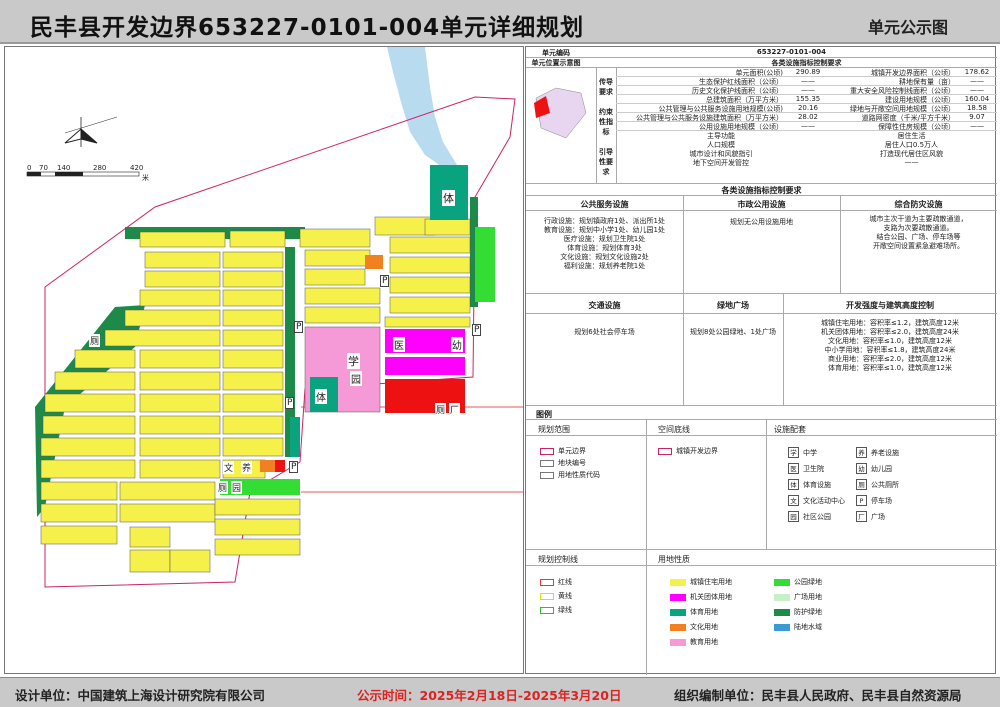 Image resolution: width=1000 pixels, height=707 pixels. What do you see at coordinates (560, 113) in the screenshot?
I see `location-map` at bounding box center [560, 113].